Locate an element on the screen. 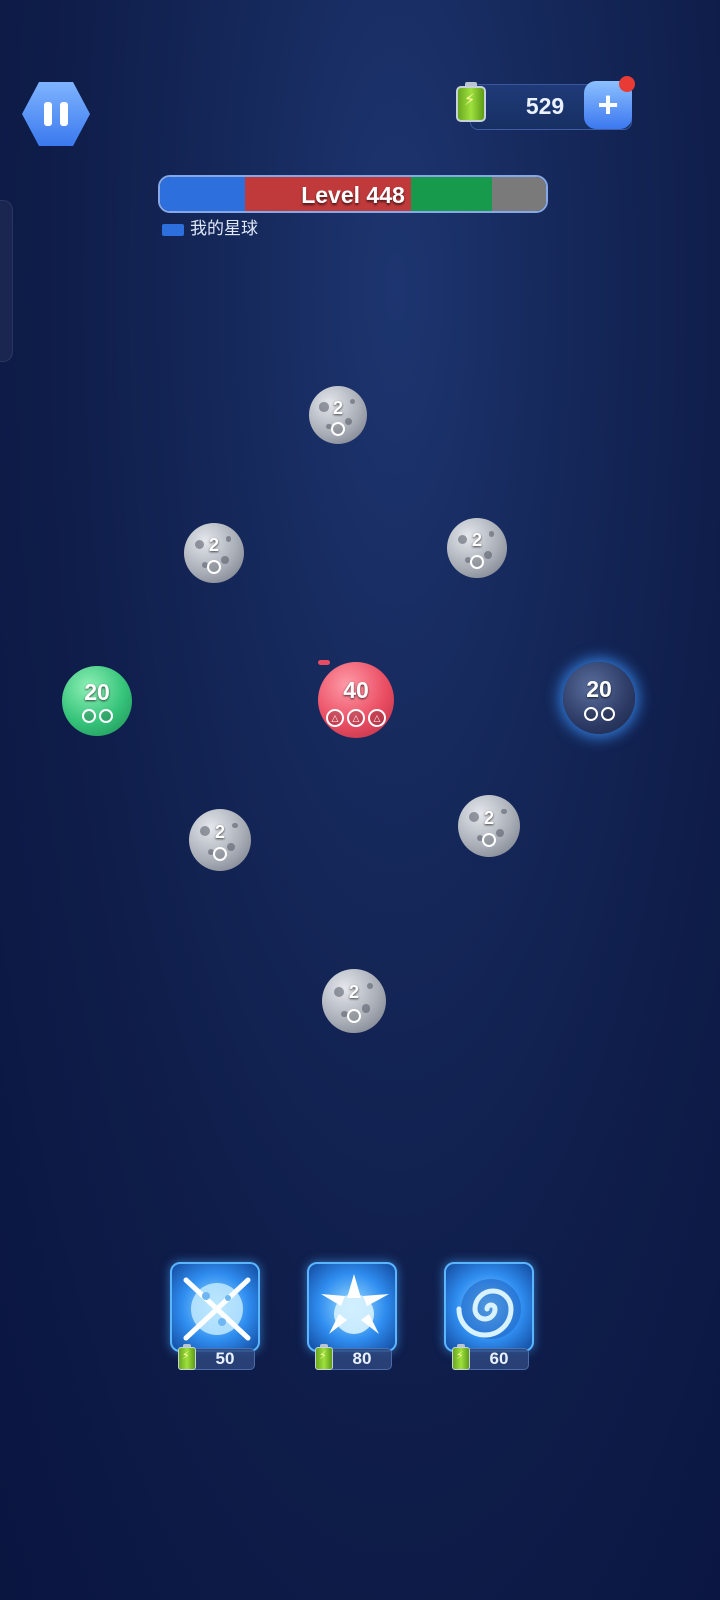  pause-icon is located at coordinates (56, 114).